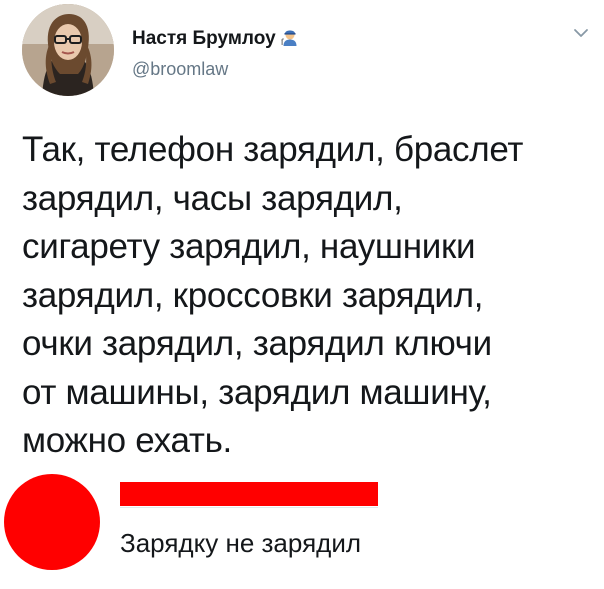 The image size is (604, 589). I want to click on author-avatar, so click(68, 50).